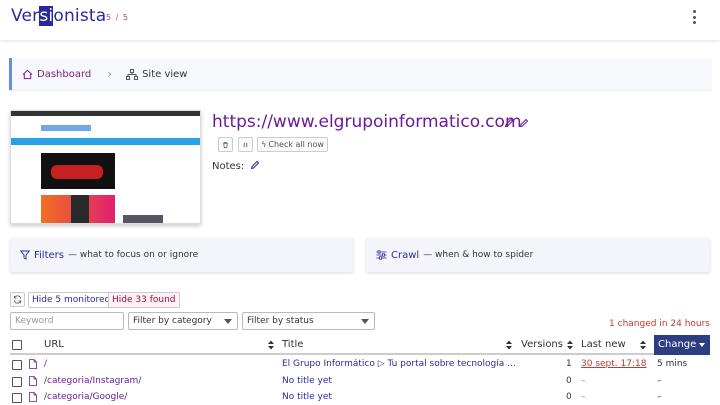 This screenshot has height=405, width=720. I want to click on refresh-icon, so click(17, 299).